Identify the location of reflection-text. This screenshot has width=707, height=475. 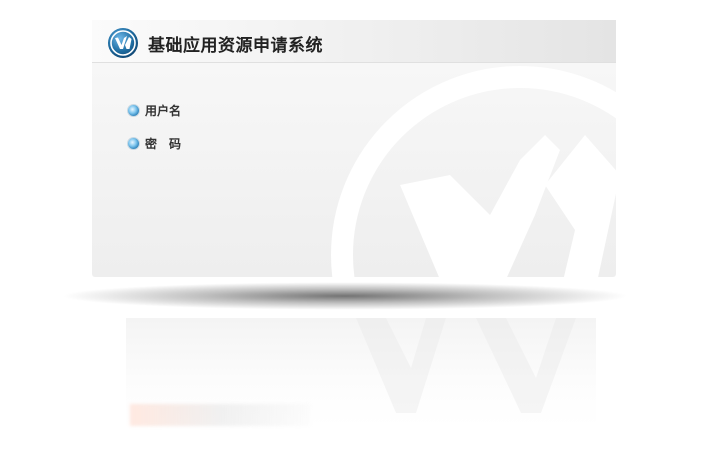
(220, 415).